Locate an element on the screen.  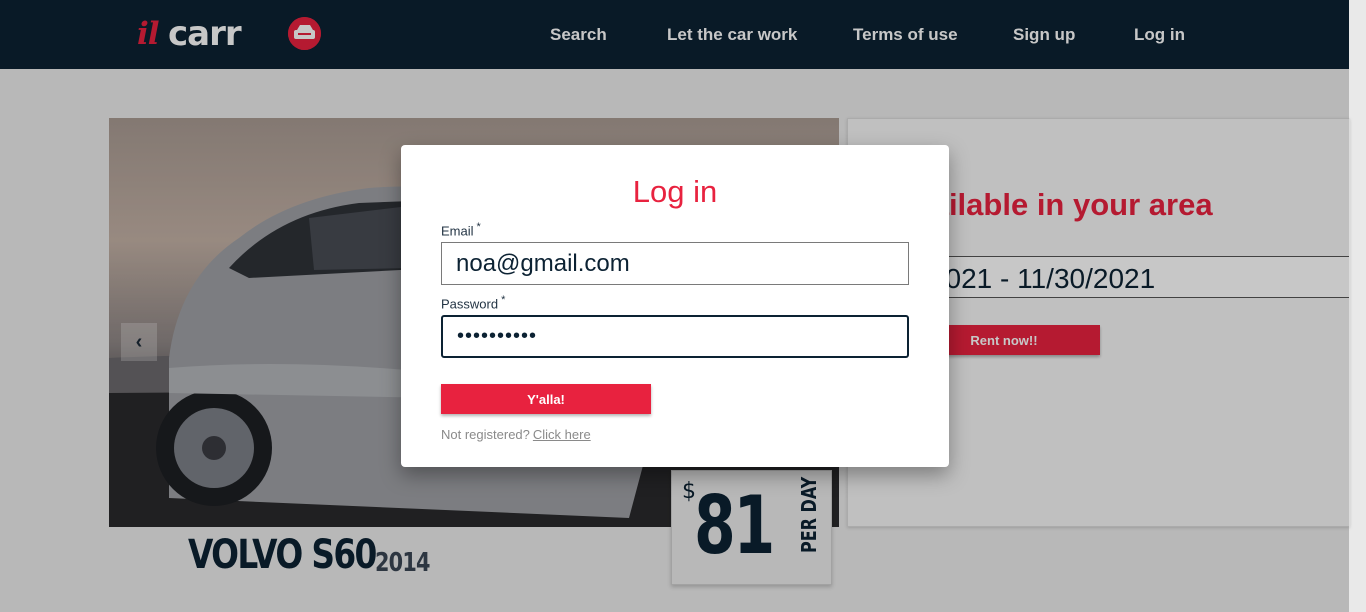
password-label-text: Password is located at coordinates (470, 304).